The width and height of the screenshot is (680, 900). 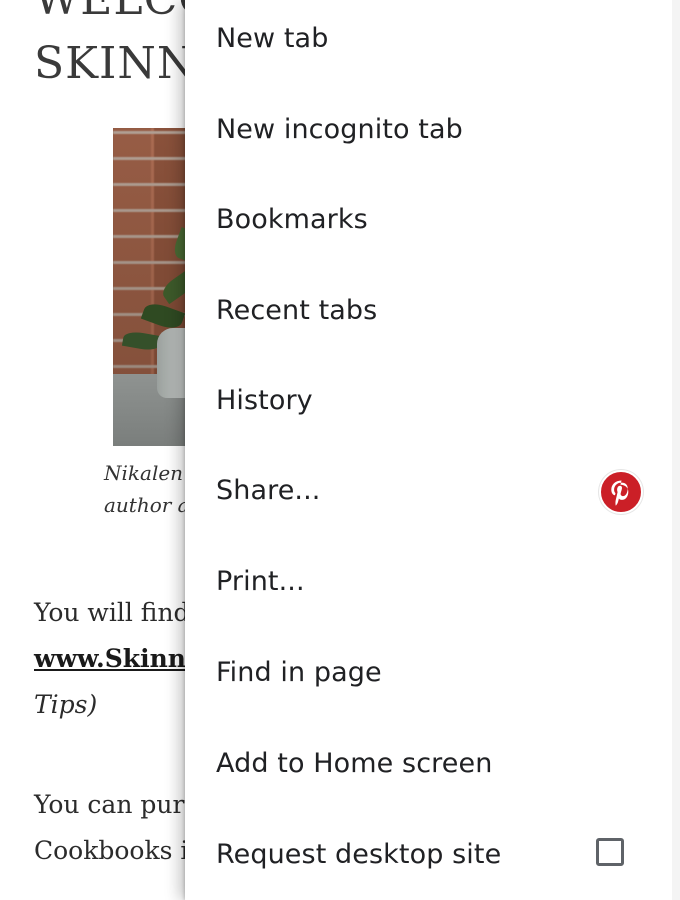 I want to click on menu-item-request-desktop-site: Request desktop site, so click(x=428, y=854).